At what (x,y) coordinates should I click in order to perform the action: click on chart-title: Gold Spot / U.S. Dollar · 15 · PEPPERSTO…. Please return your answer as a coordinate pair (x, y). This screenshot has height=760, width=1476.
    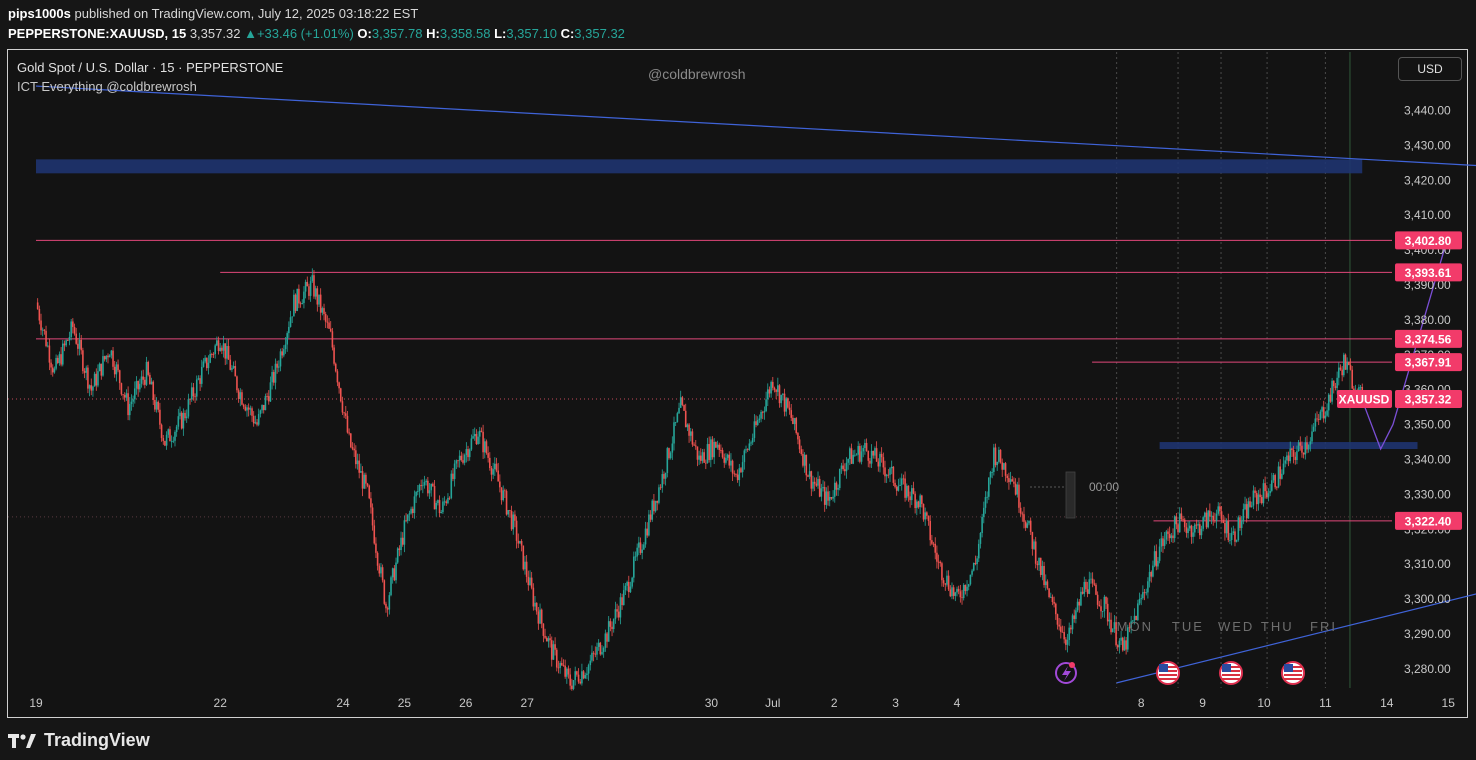
    Looking at the image, I should click on (150, 67).